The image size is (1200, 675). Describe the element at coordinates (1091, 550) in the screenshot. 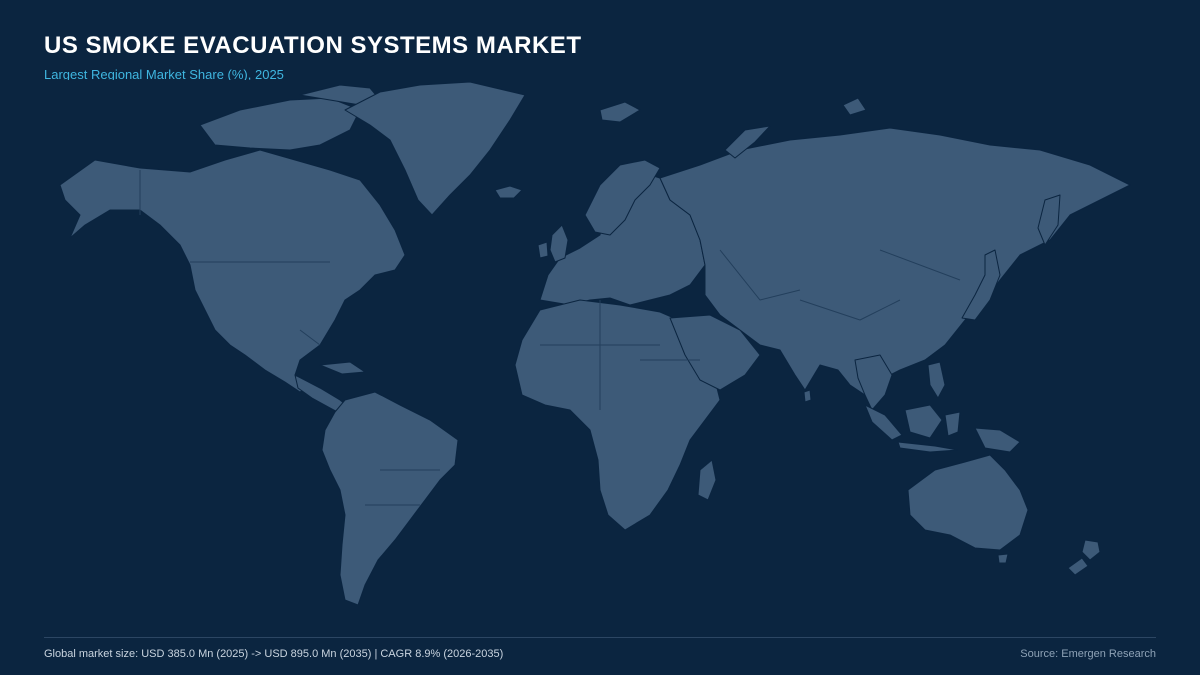

I see `landmass-new-zealand-north` at that location.